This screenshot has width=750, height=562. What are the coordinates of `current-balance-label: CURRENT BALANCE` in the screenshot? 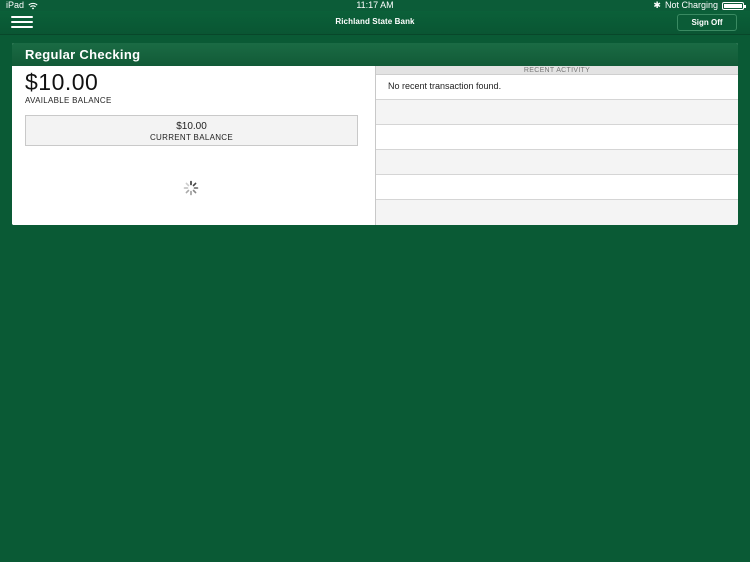 It's located at (191, 137).